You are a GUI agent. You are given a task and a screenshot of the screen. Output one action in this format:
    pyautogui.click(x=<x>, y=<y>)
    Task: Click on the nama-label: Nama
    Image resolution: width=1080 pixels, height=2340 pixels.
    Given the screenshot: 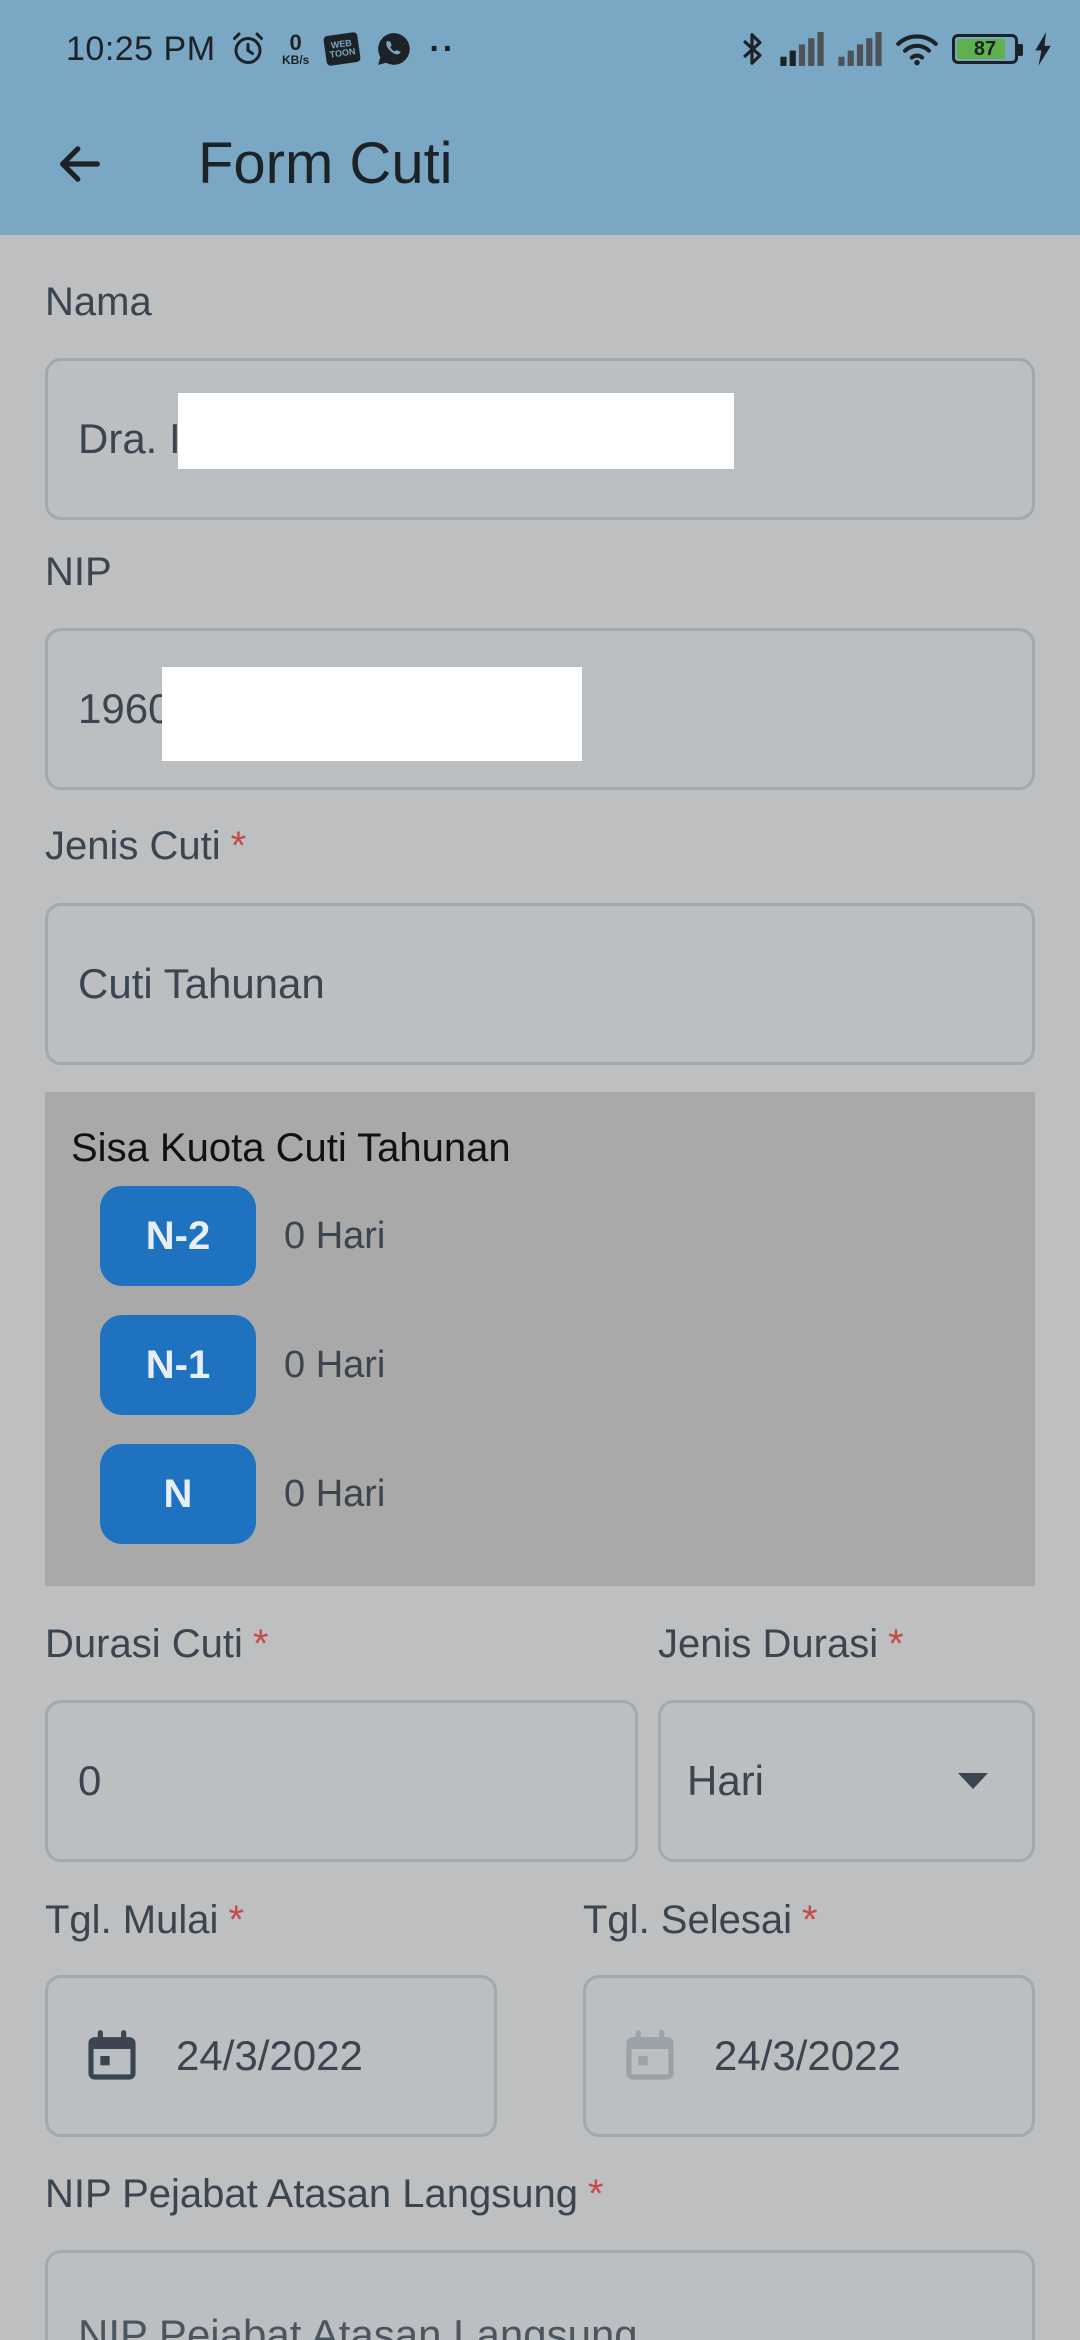 What is the action you would take?
    pyautogui.click(x=98, y=302)
    